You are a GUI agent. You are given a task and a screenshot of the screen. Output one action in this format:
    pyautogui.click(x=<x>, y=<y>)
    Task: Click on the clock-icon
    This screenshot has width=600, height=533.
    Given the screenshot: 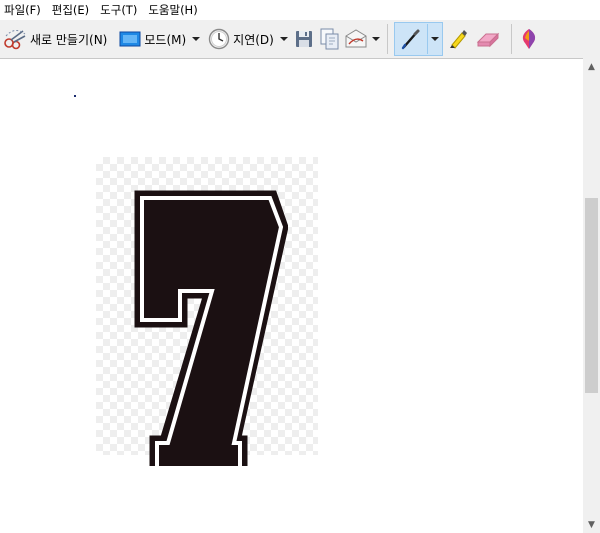 What is the action you would take?
    pyautogui.click(x=219, y=39)
    